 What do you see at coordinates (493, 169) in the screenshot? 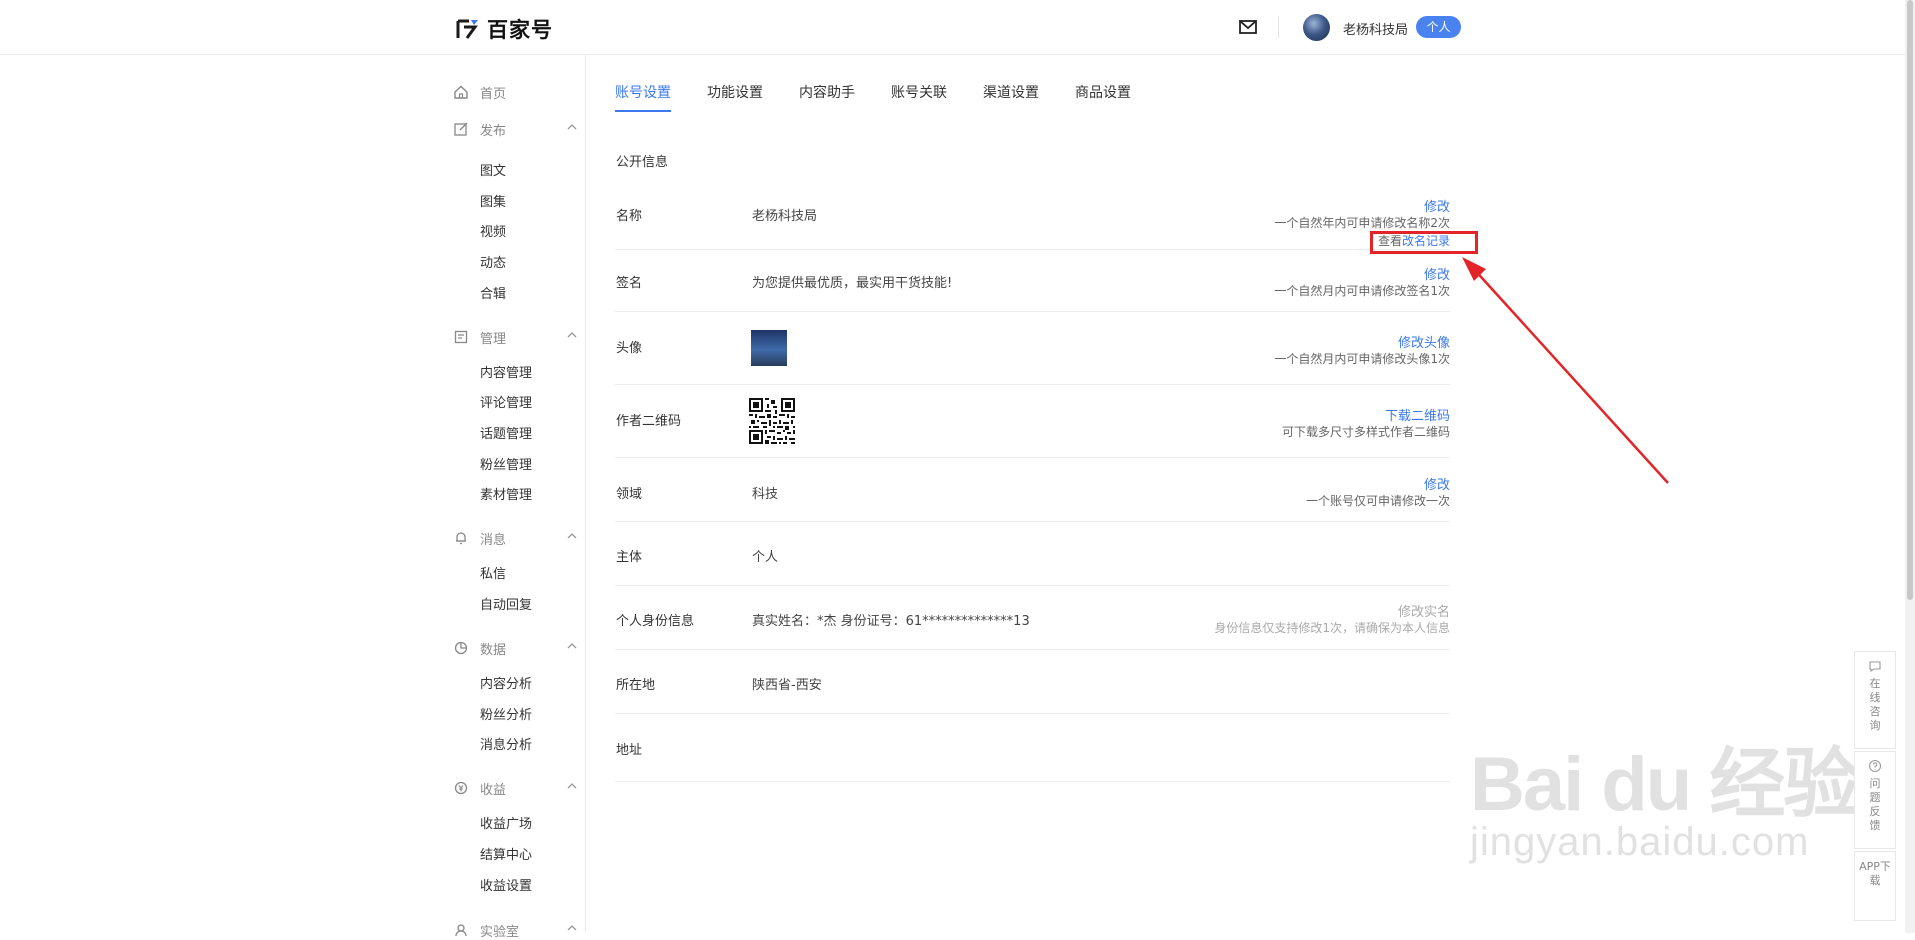
I see `sidebar-item-article: 图文` at bounding box center [493, 169].